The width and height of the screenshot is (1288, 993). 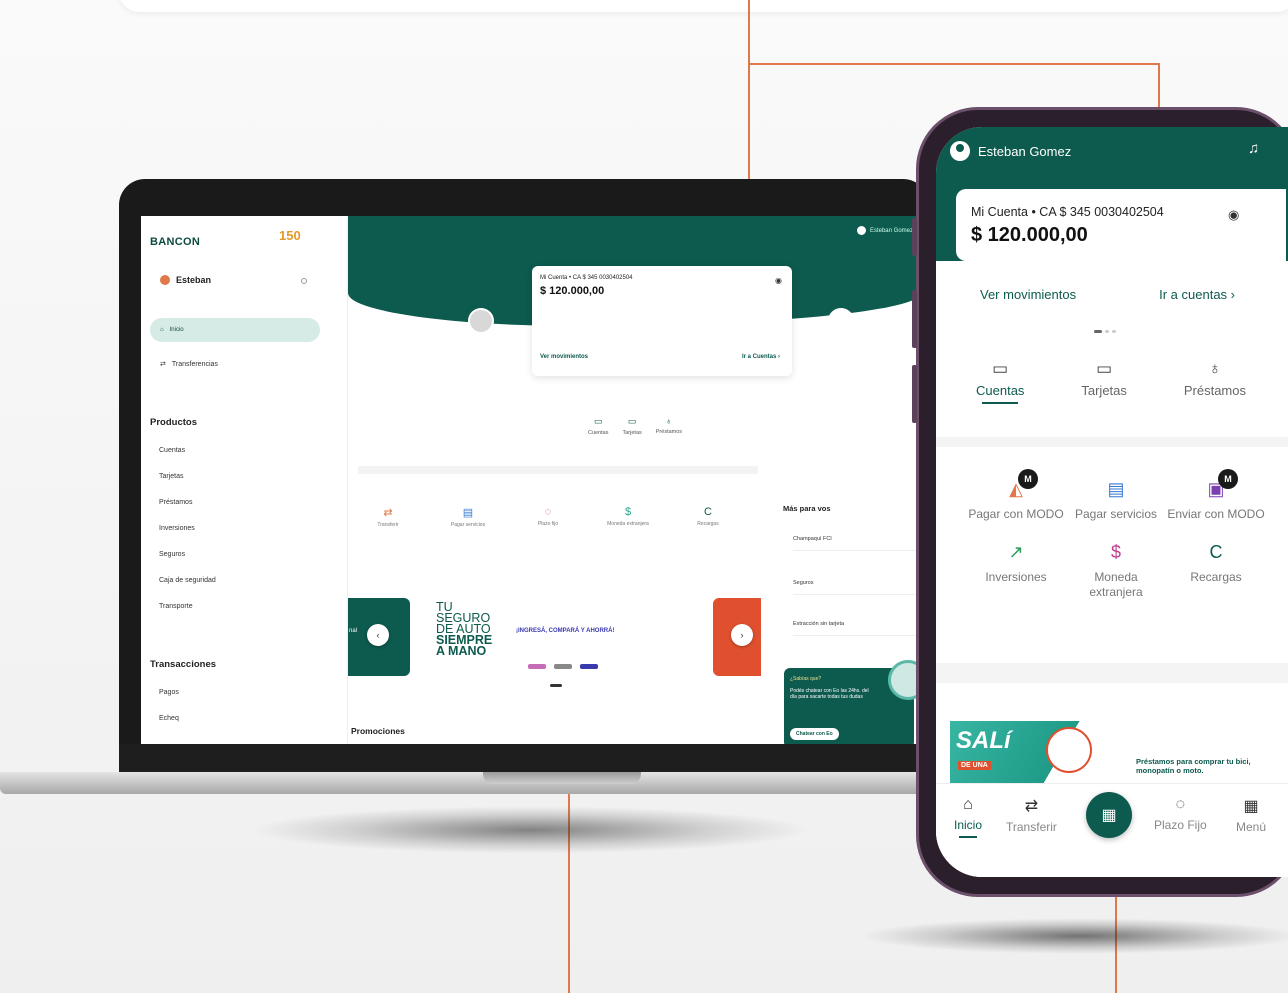 What do you see at coordinates (761, 357) in the screenshot?
I see `go-to-accounts-link: Ir a Cuentas ›` at bounding box center [761, 357].